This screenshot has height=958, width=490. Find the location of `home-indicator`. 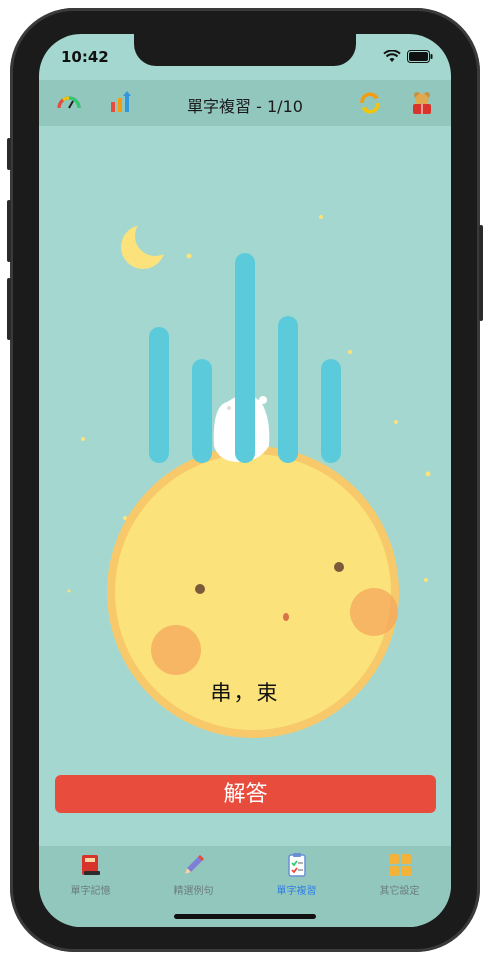

home-indicator is located at coordinates (245, 916).